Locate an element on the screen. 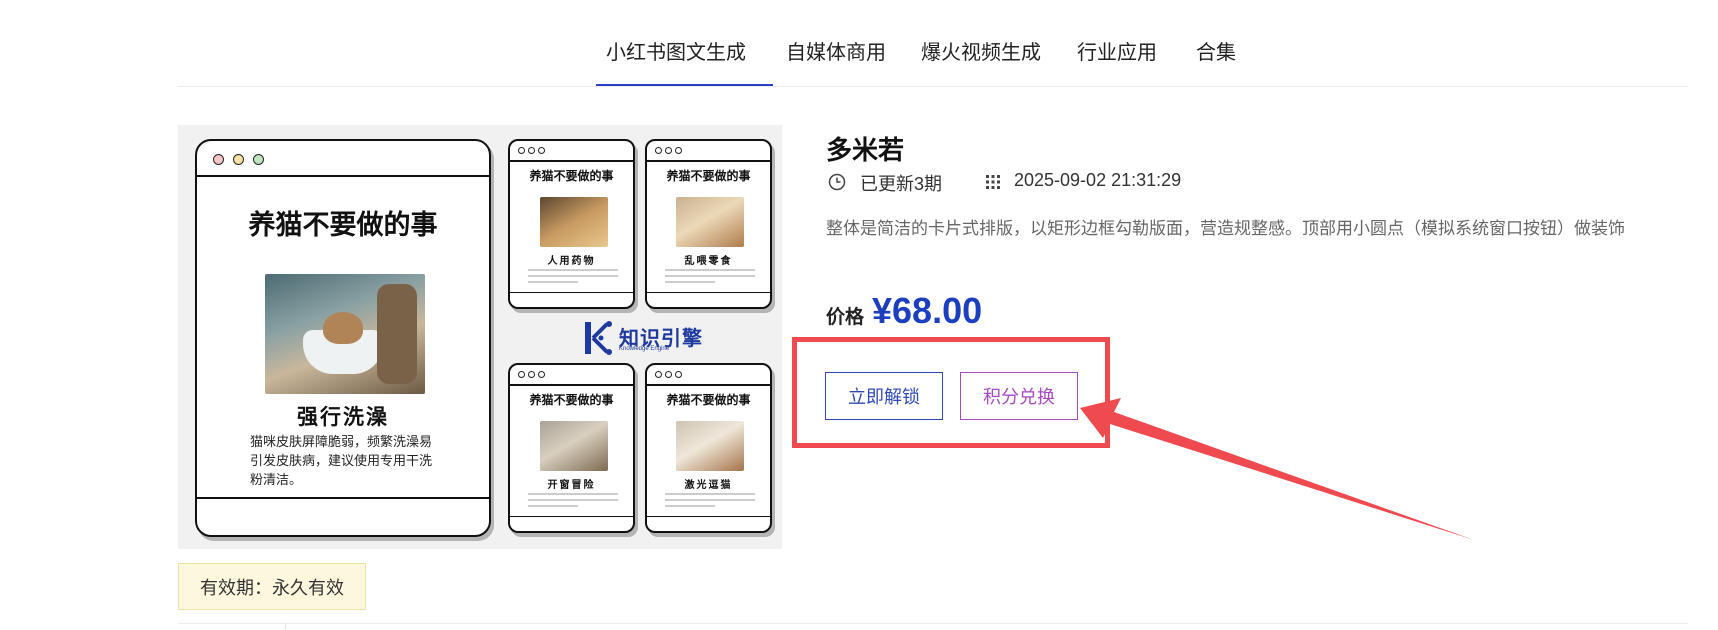 The height and width of the screenshot is (630, 1718). tab-viral-video: 爆火视频生成 is located at coordinates (981, 50).